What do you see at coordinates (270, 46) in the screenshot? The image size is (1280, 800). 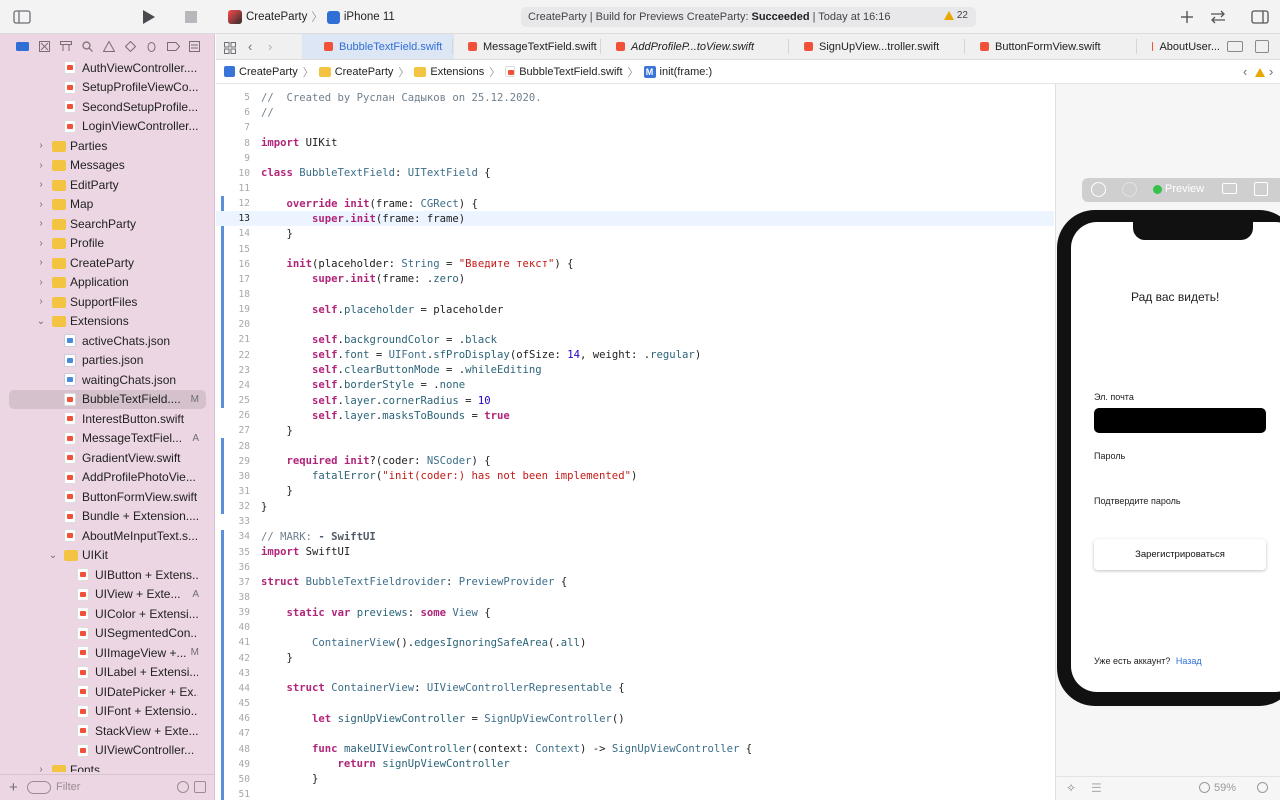 I see `forward-icon: ›` at bounding box center [270, 46].